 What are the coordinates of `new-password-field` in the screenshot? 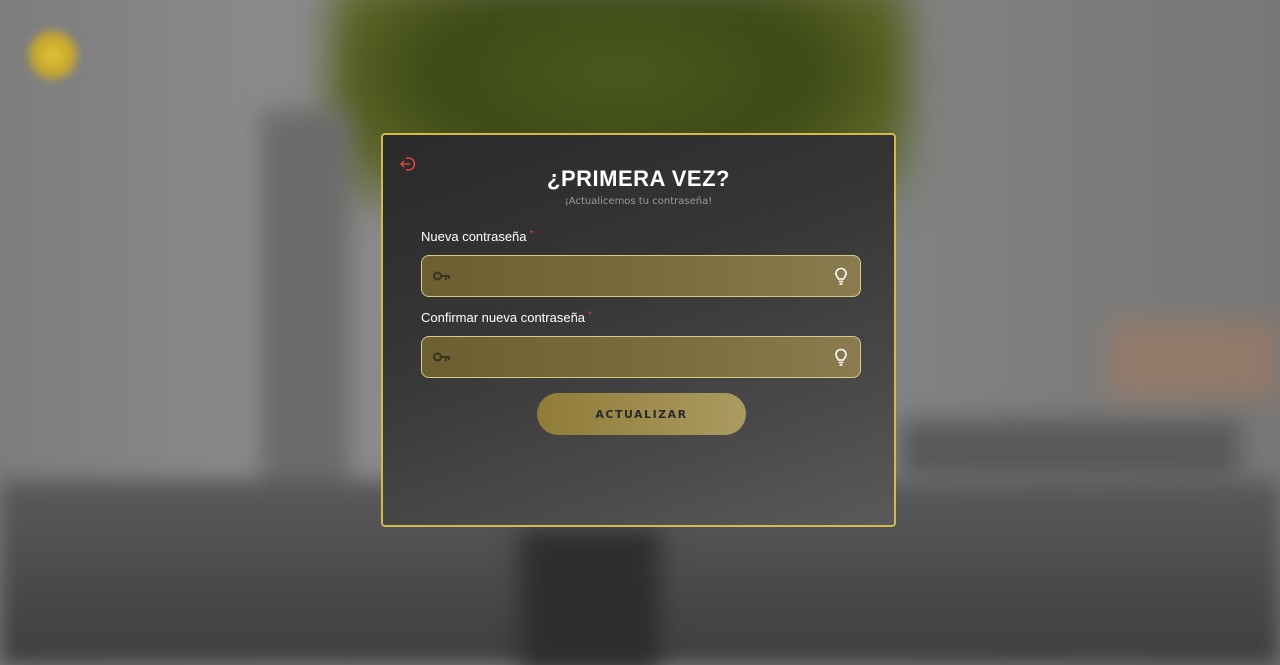 It's located at (641, 276).